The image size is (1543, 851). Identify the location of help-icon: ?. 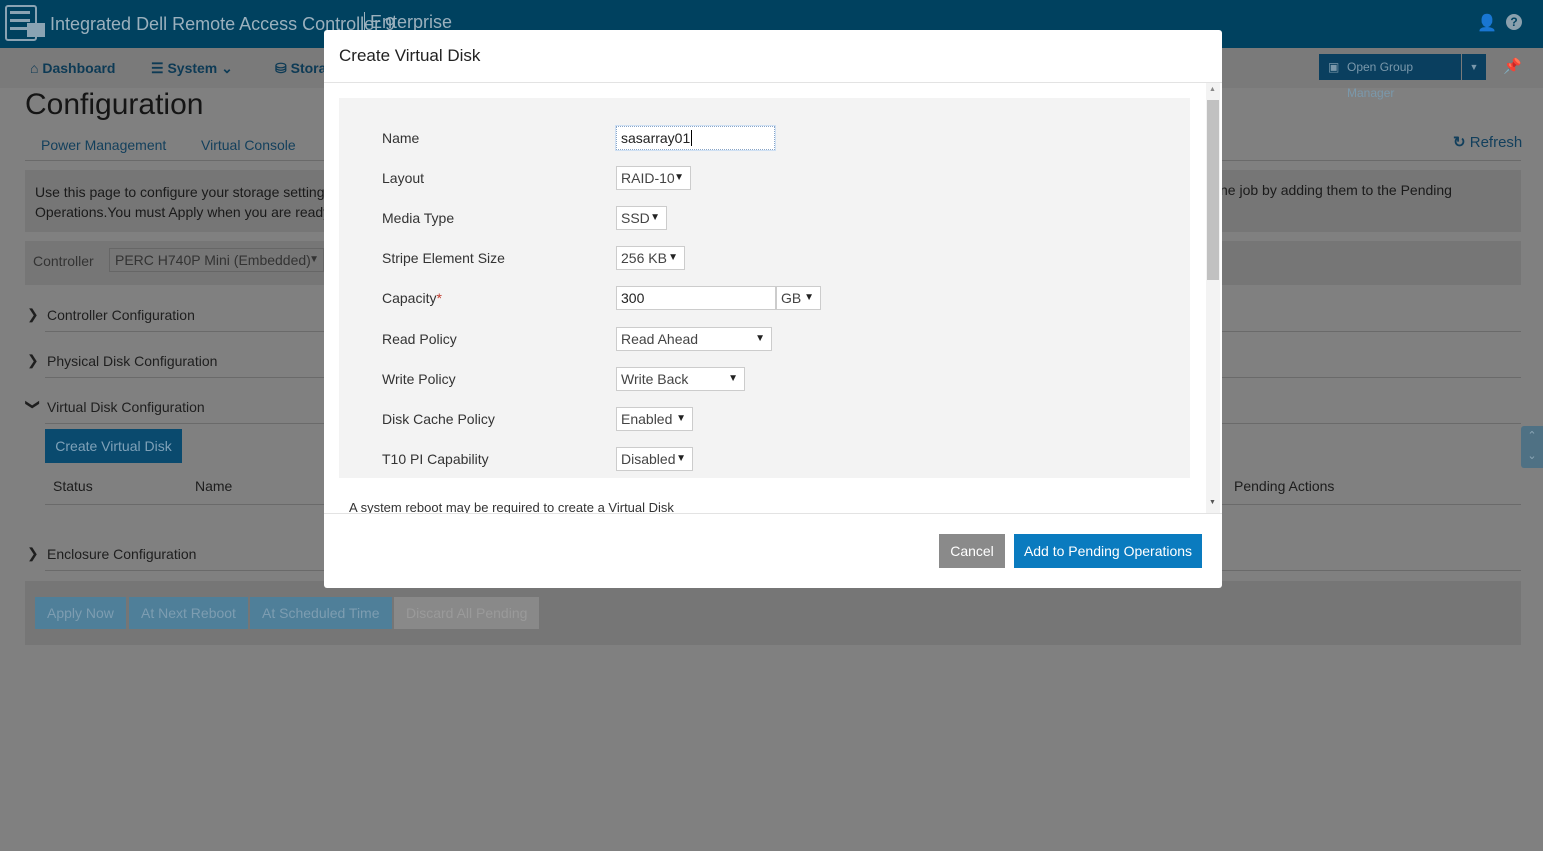
(1514, 22).